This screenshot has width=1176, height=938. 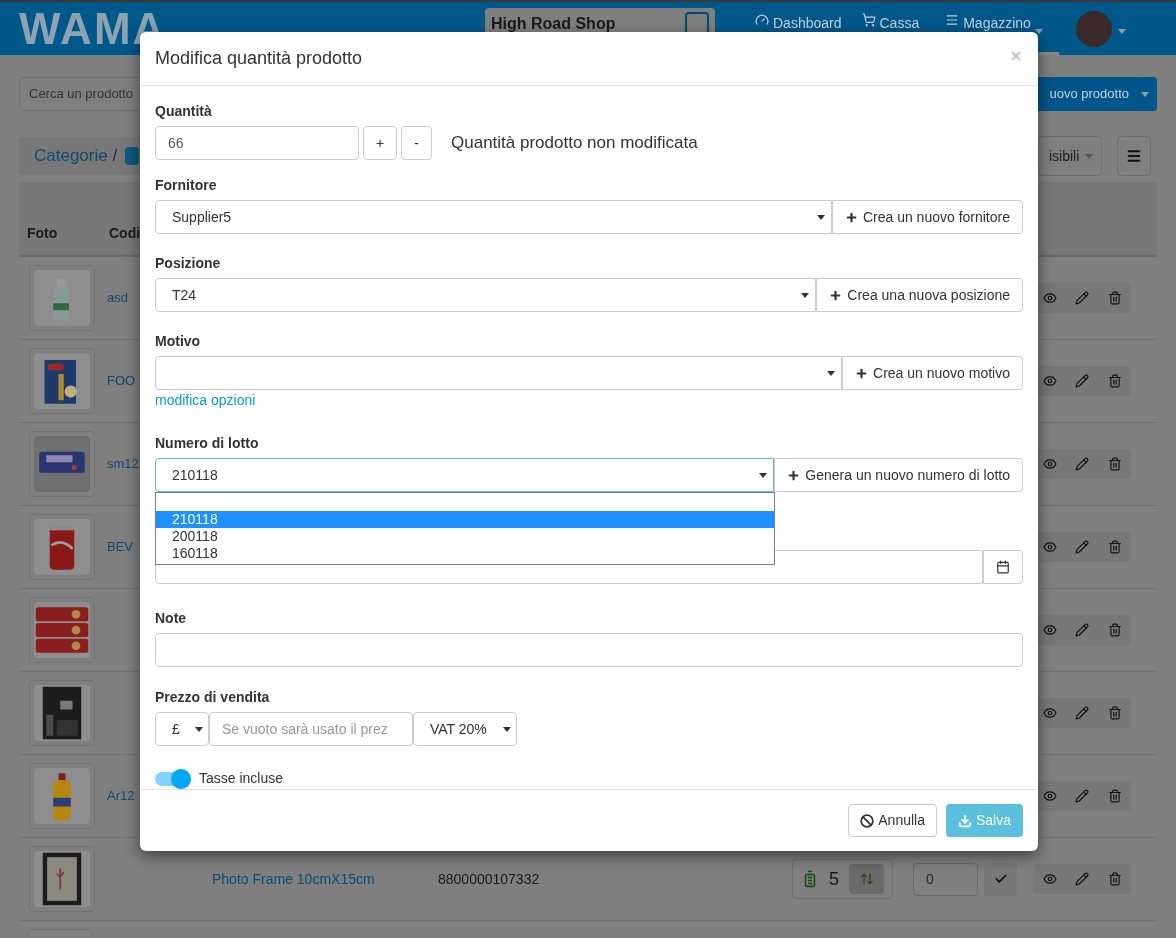 I want to click on field-label: Prezzo di vendita, so click(x=213, y=698).